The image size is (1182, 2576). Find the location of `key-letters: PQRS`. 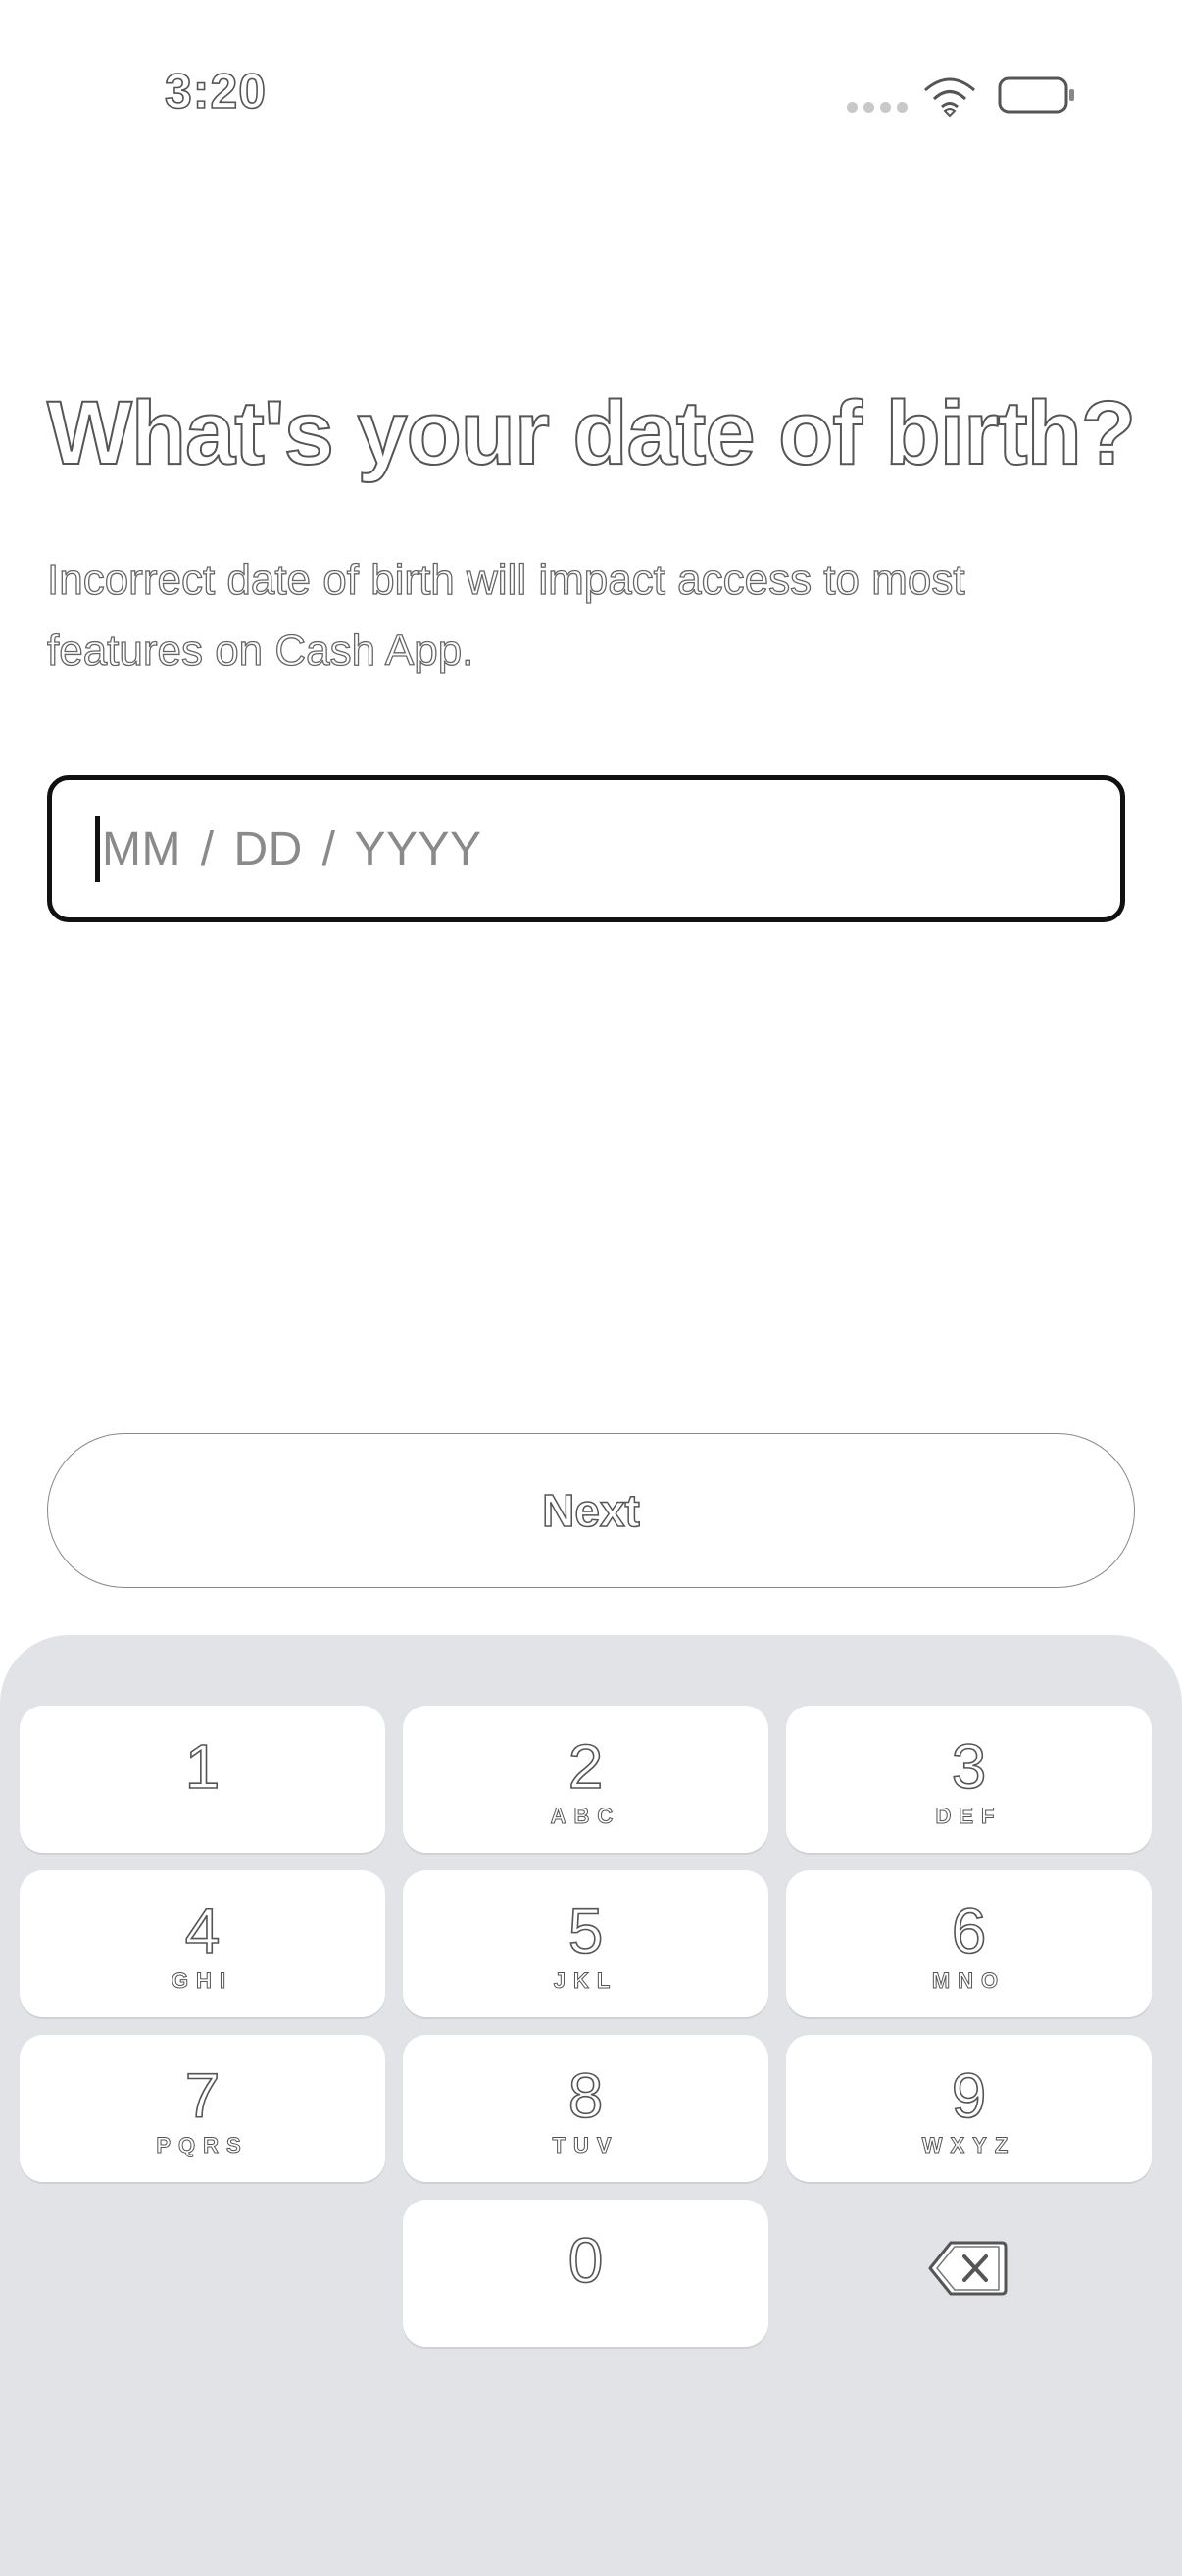

key-letters: PQRS is located at coordinates (203, 2145).